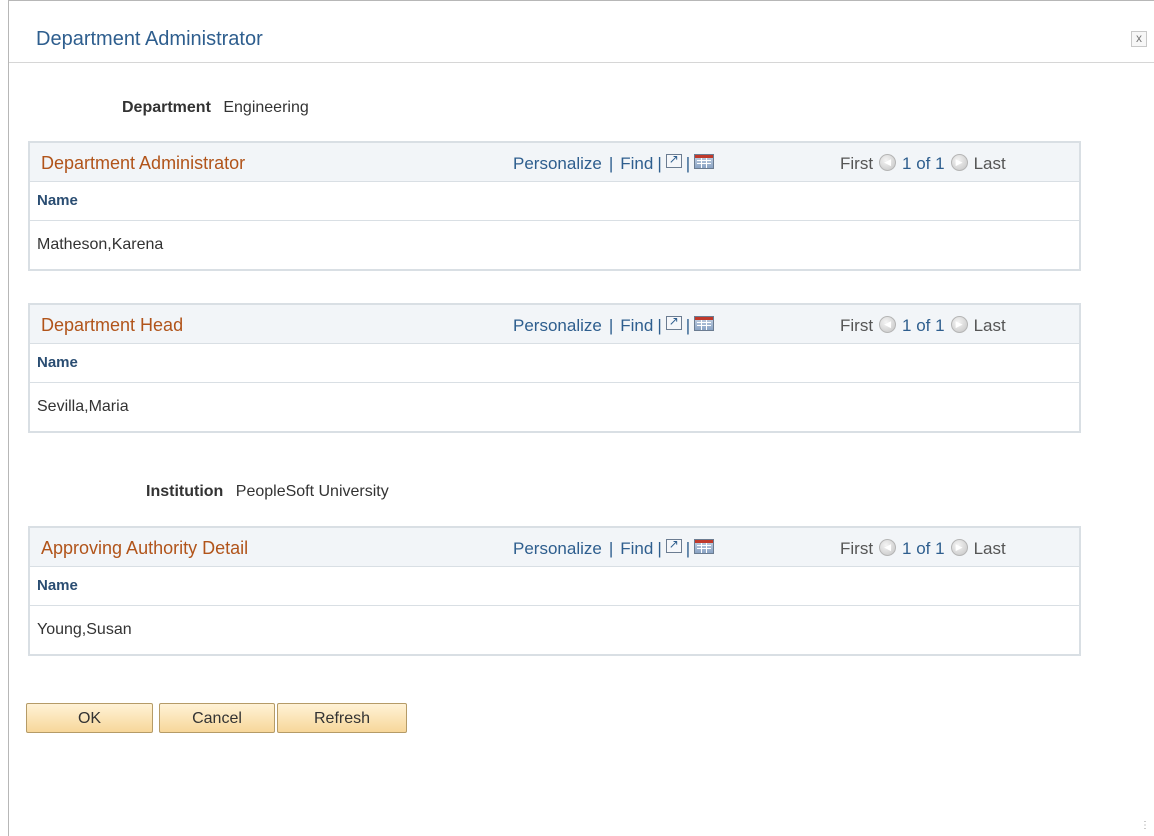 The width and height of the screenshot is (1154, 836). Describe the element at coordinates (554, 407) in the screenshot. I see `table-row: Sevilla,Maria` at that location.